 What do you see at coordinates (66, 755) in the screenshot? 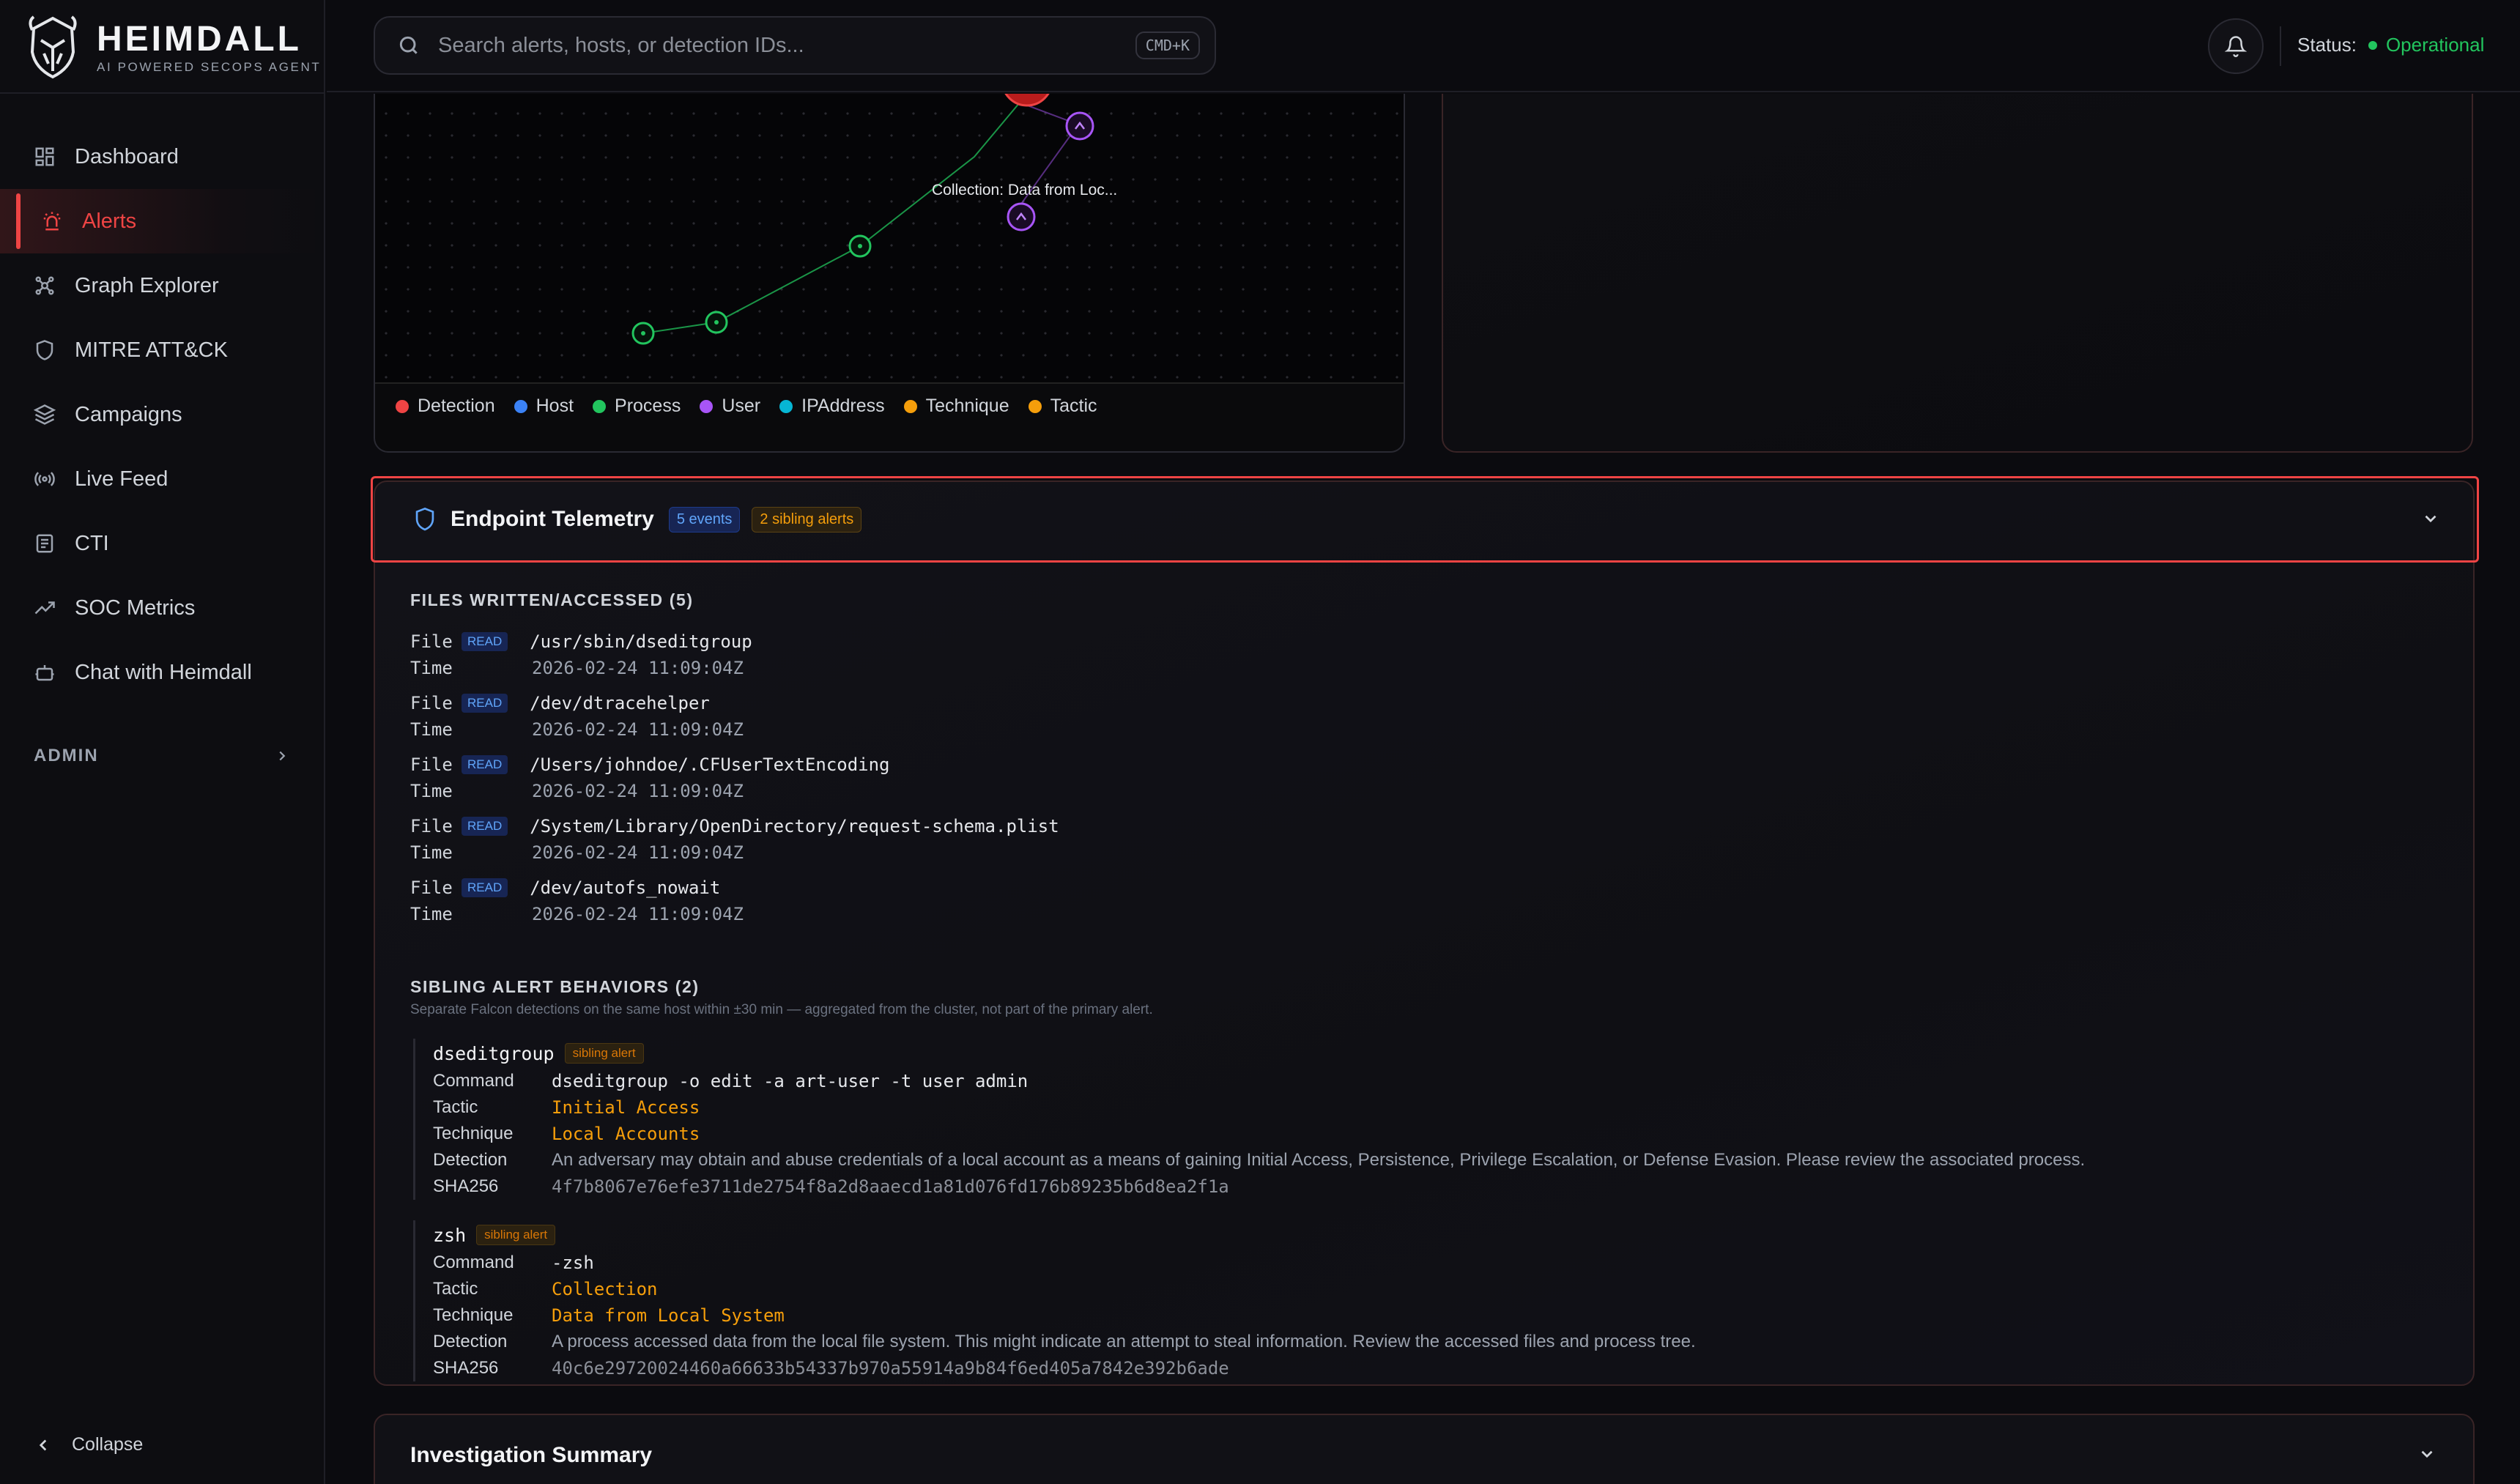
I see `admin-label: ADMIN` at bounding box center [66, 755].